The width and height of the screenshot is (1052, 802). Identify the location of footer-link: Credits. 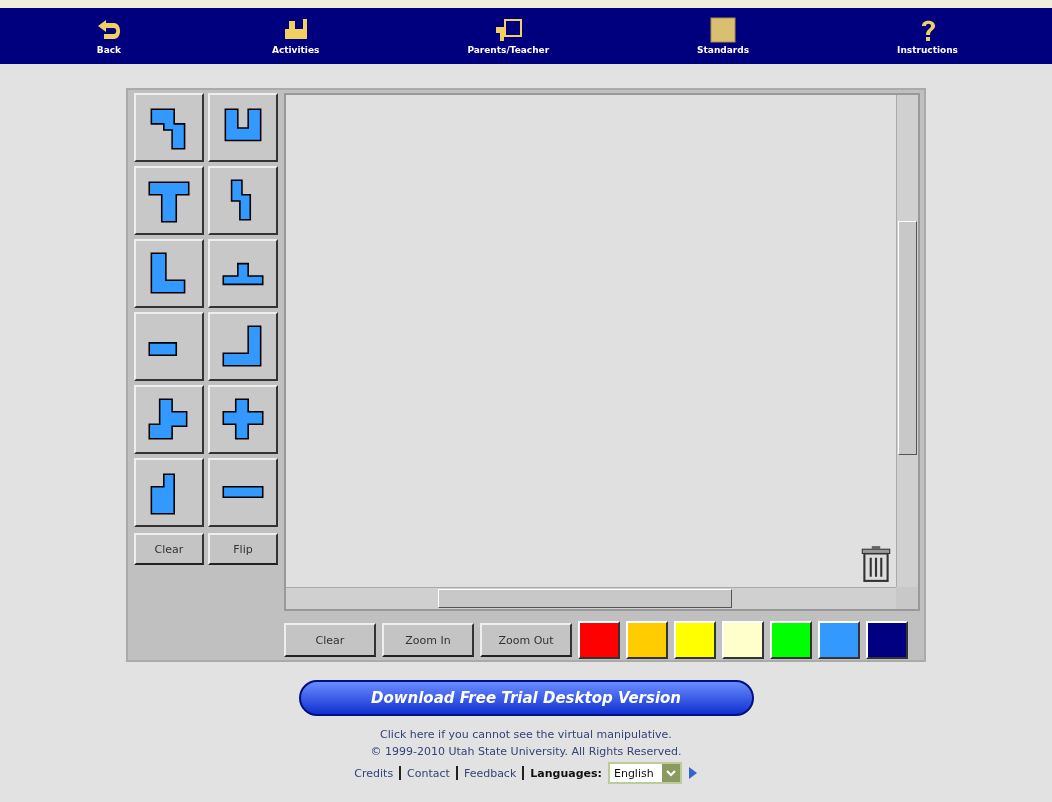
(374, 773).